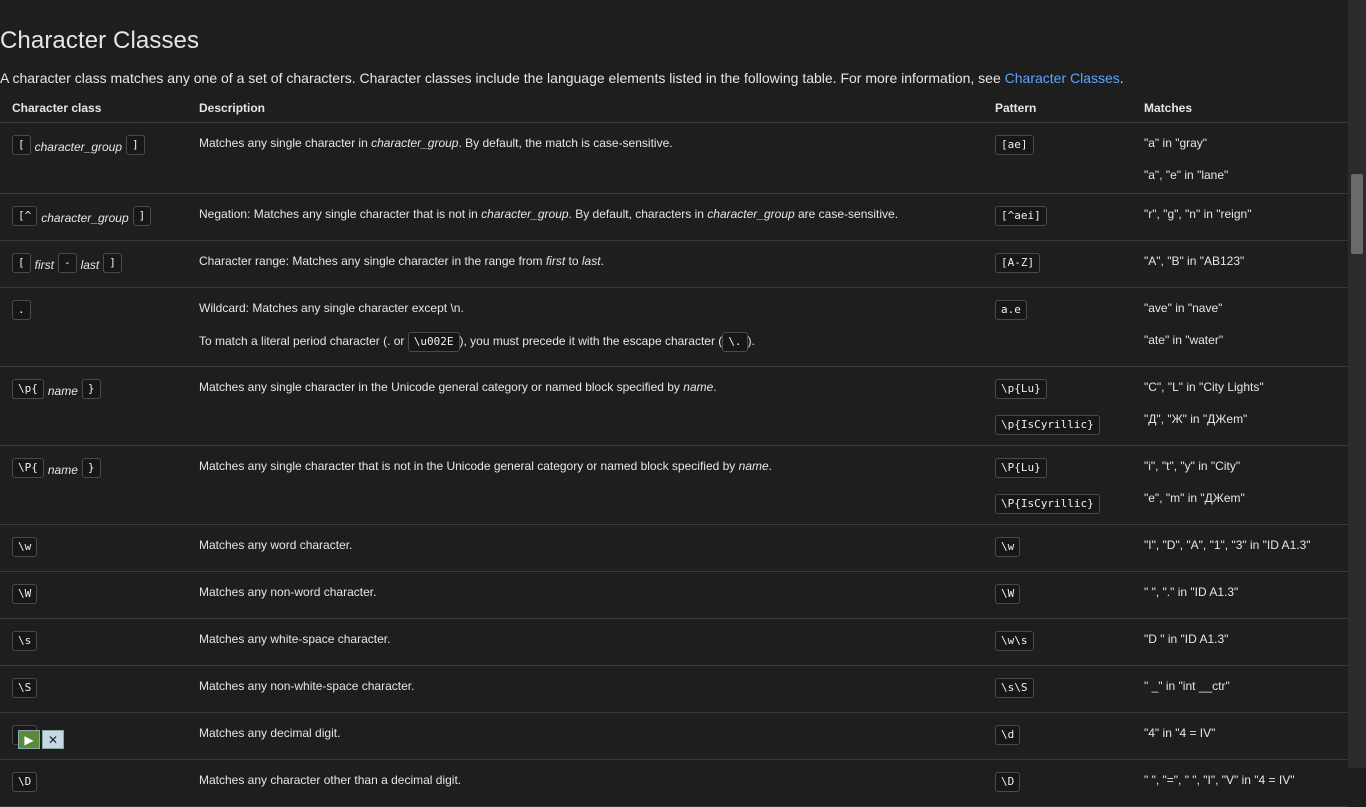 The image size is (1366, 807). Describe the element at coordinates (1176, 143) in the screenshot. I see `match-text: "a" in "gray"` at that location.